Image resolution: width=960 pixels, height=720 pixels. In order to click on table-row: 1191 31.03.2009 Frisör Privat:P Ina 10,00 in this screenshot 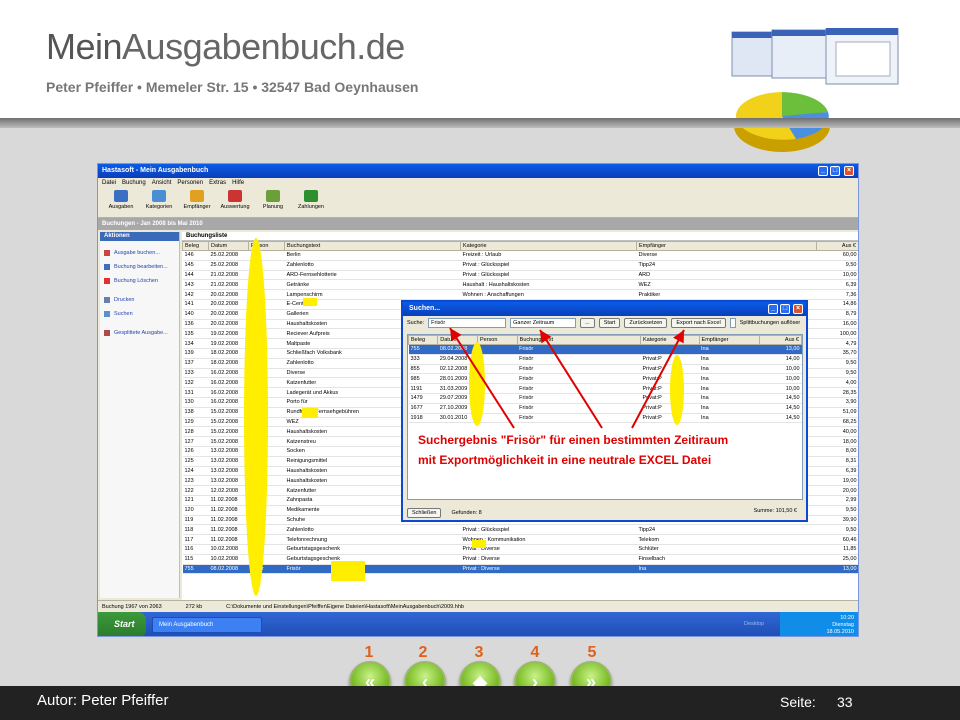, I will do `click(605, 388)`.